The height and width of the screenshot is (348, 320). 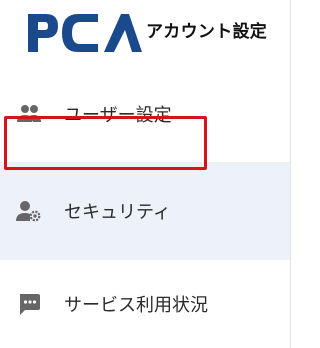 I want to click on user-security-icon, so click(x=29, y=211).